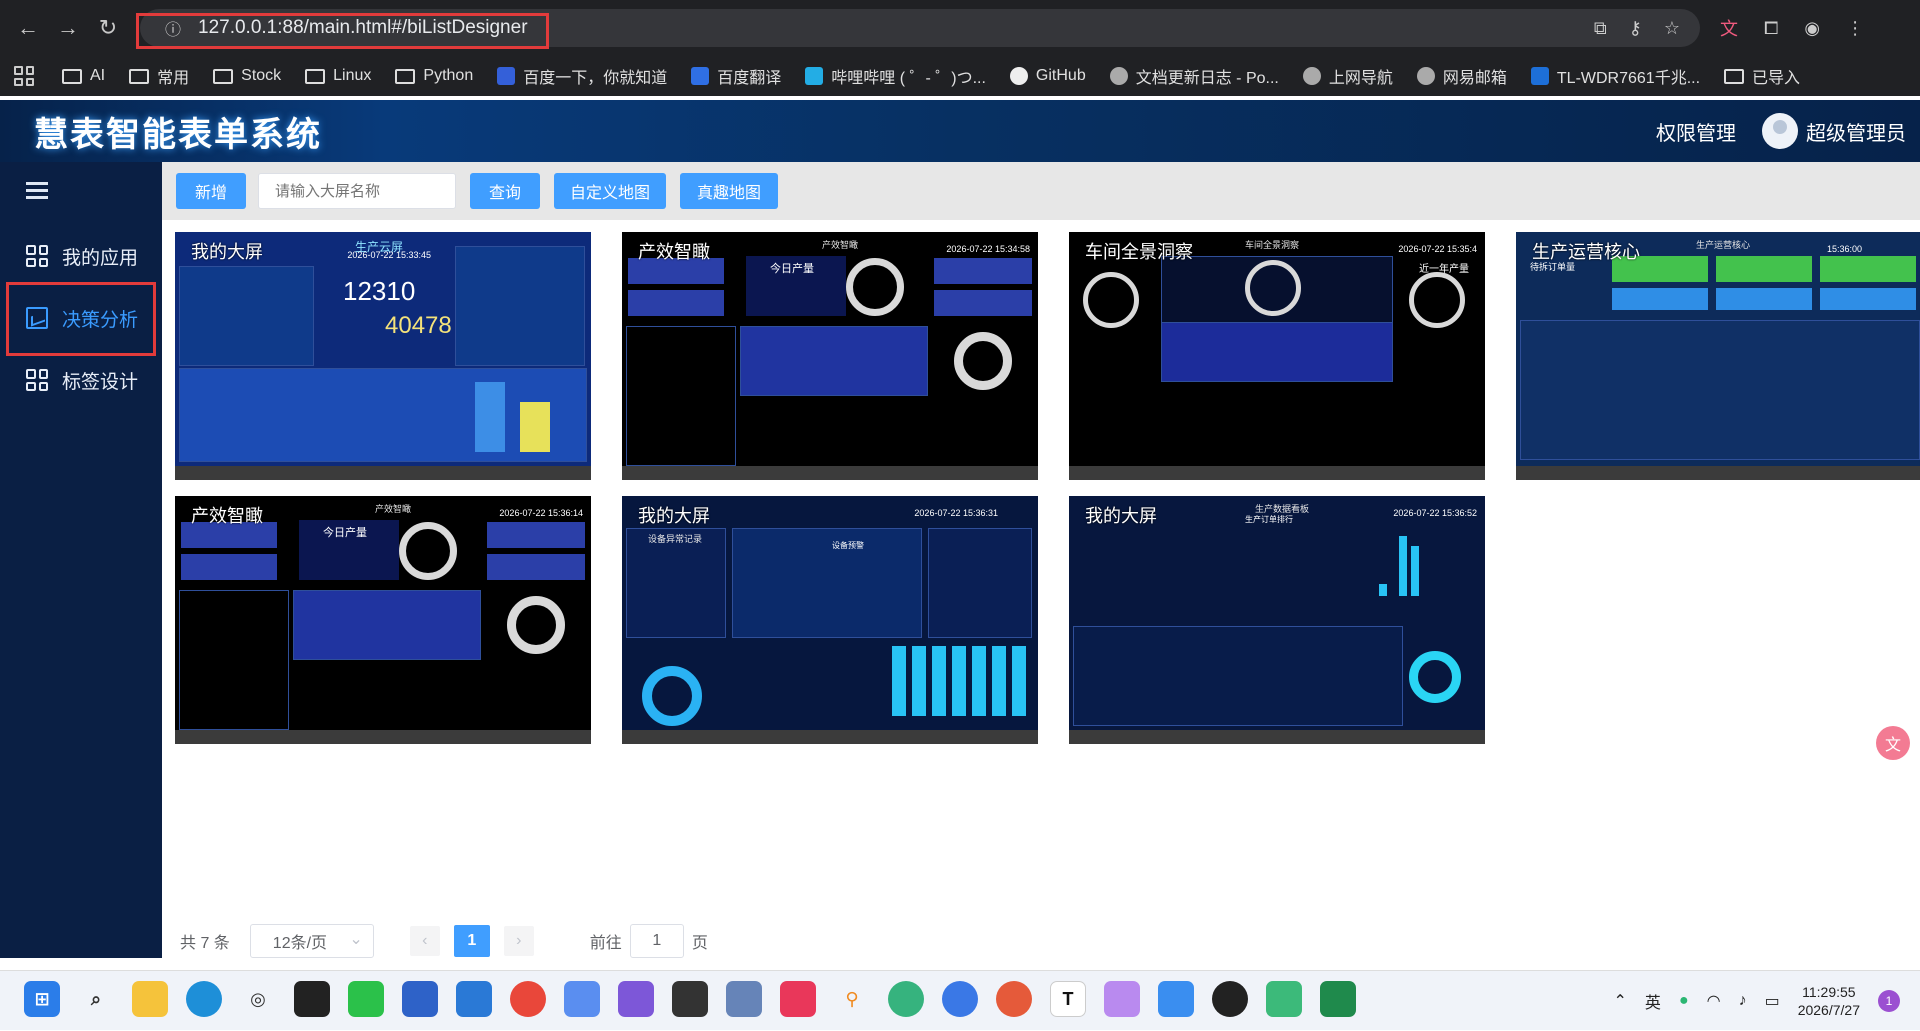 This screenshot has width=1920, height=1031. I want to click on translate-extension-icon: 文, so click(1729, 28).